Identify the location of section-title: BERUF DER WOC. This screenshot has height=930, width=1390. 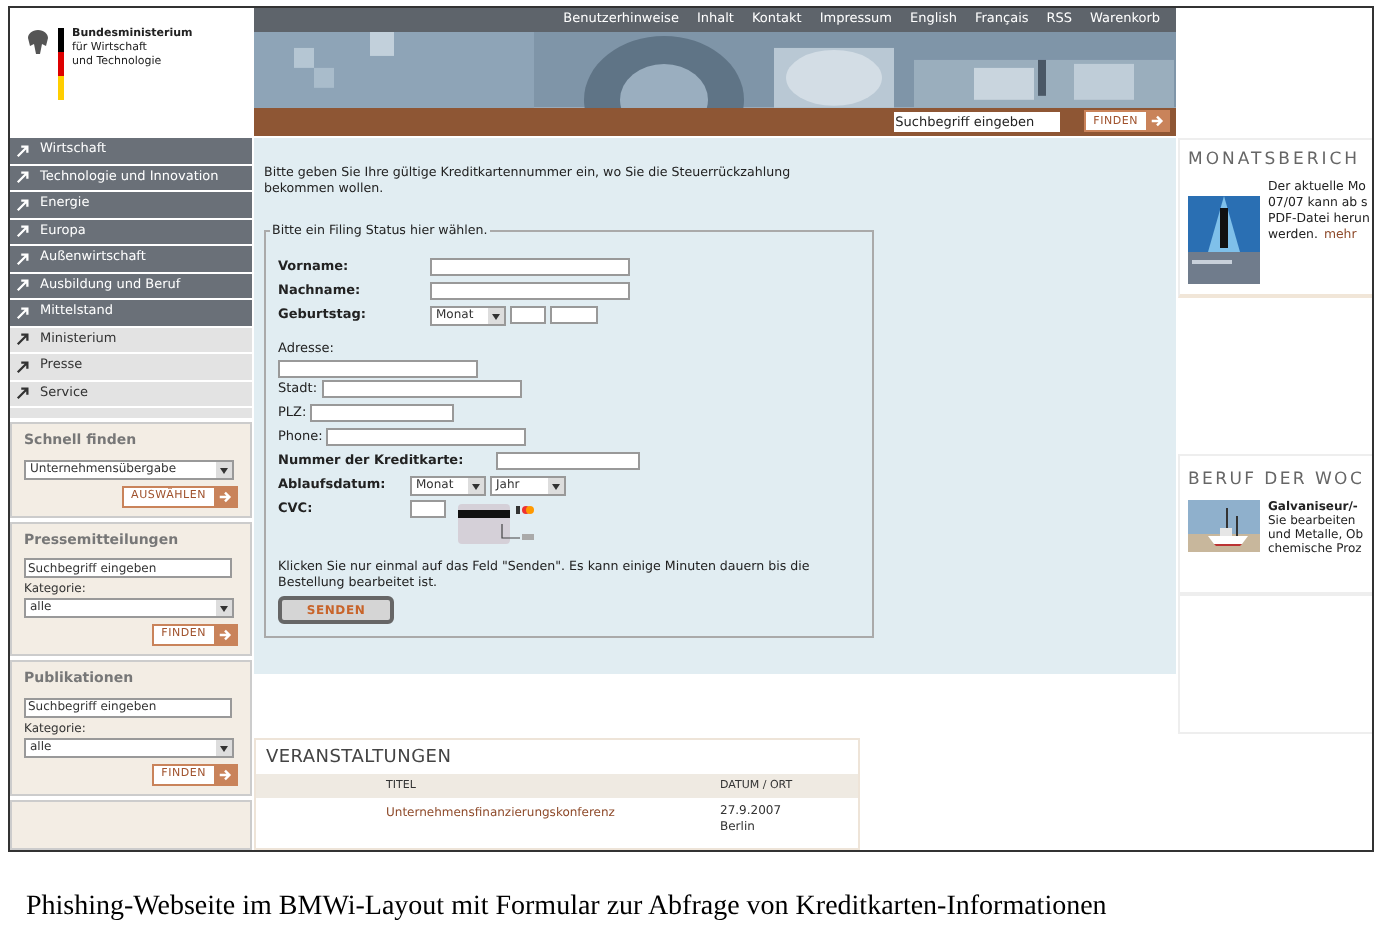
(1277, 481).